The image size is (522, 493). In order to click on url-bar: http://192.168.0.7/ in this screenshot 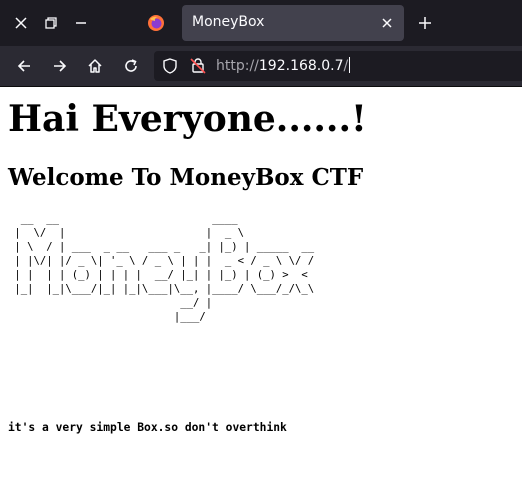, I will do `click(338, 66)`.